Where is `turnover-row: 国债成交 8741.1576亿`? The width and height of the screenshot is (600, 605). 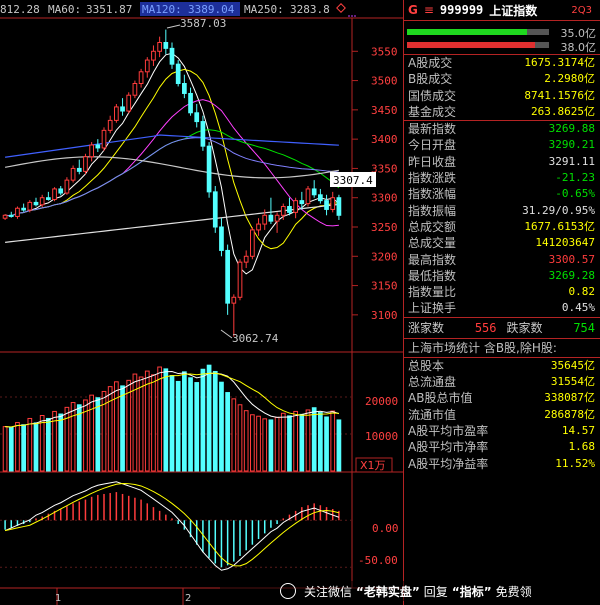 turnover-row: 国债成交 8741.1576亿 is located at coordinates (502, 96).